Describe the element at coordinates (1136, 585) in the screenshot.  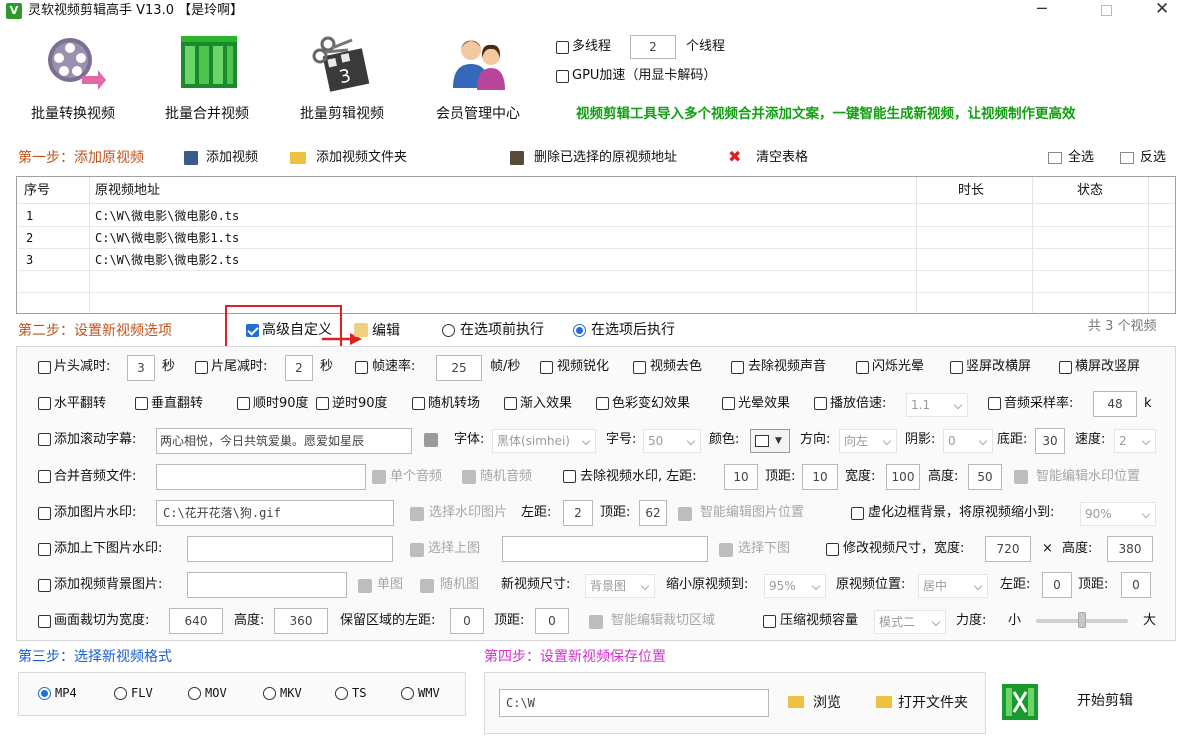
I see `bg-top-input: 0` at that location.